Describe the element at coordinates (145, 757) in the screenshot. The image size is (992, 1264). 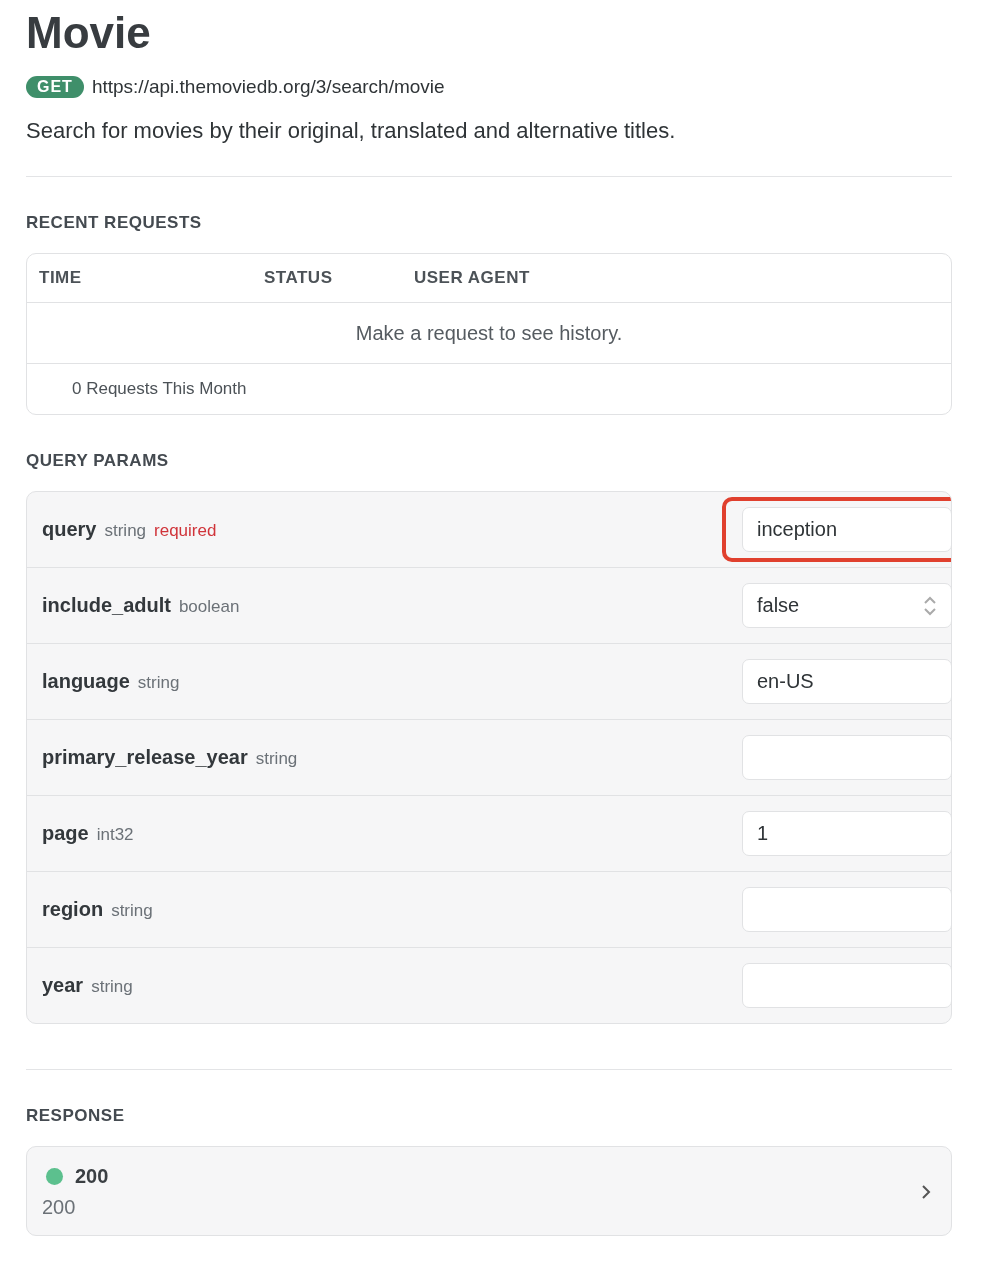
I see `param-name: primary_release_year` at that location.